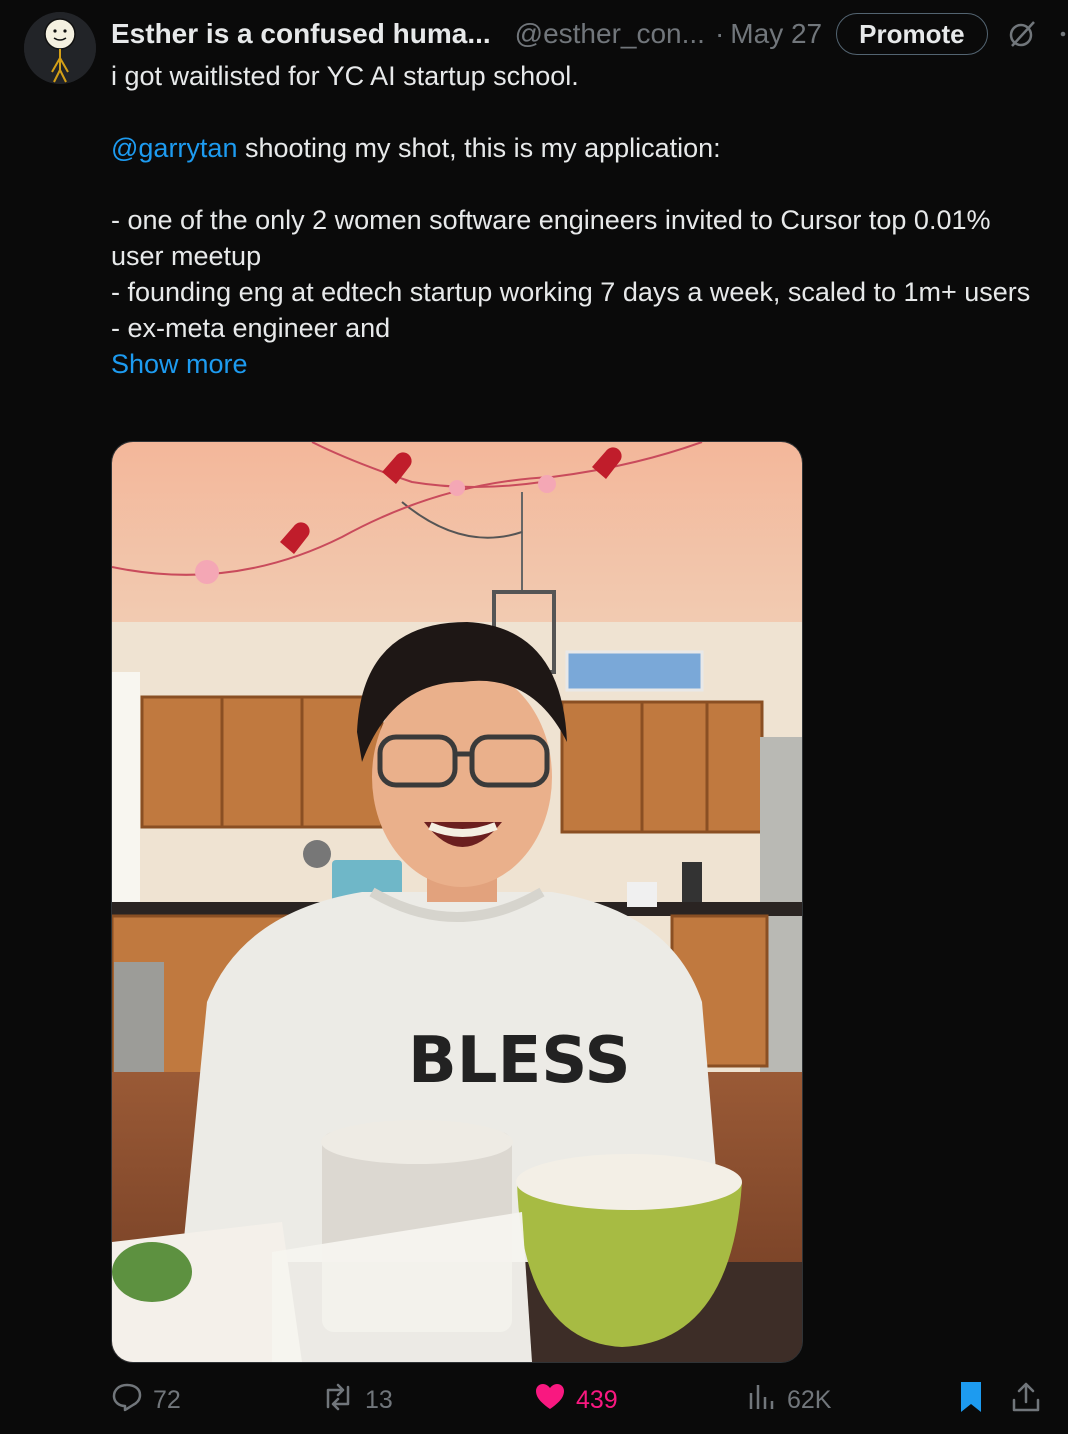 The height and width of the screenshot is (1434, 1068). I want to click on reply-icon, so click(127, 1400).